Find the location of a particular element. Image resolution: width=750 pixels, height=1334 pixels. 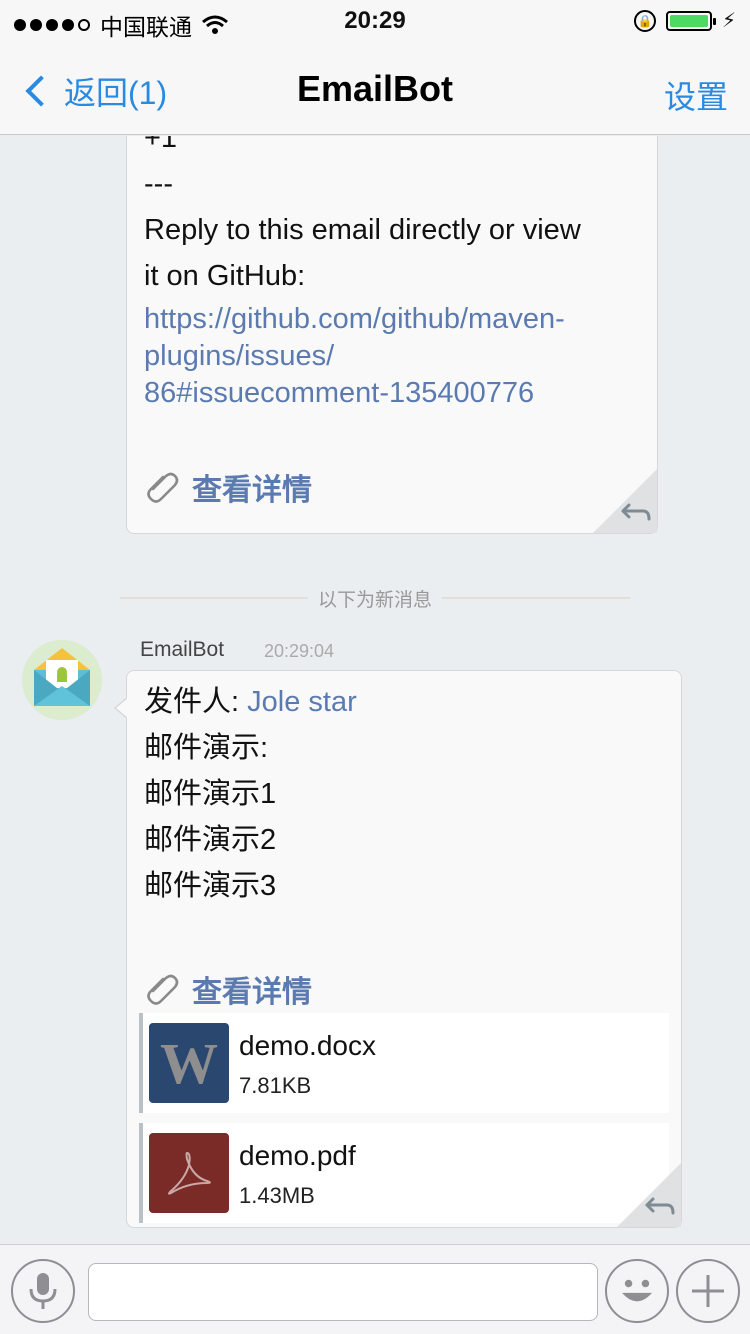

link-line: 86#issuecomment-135400776 is located at coordinates (339, 393).